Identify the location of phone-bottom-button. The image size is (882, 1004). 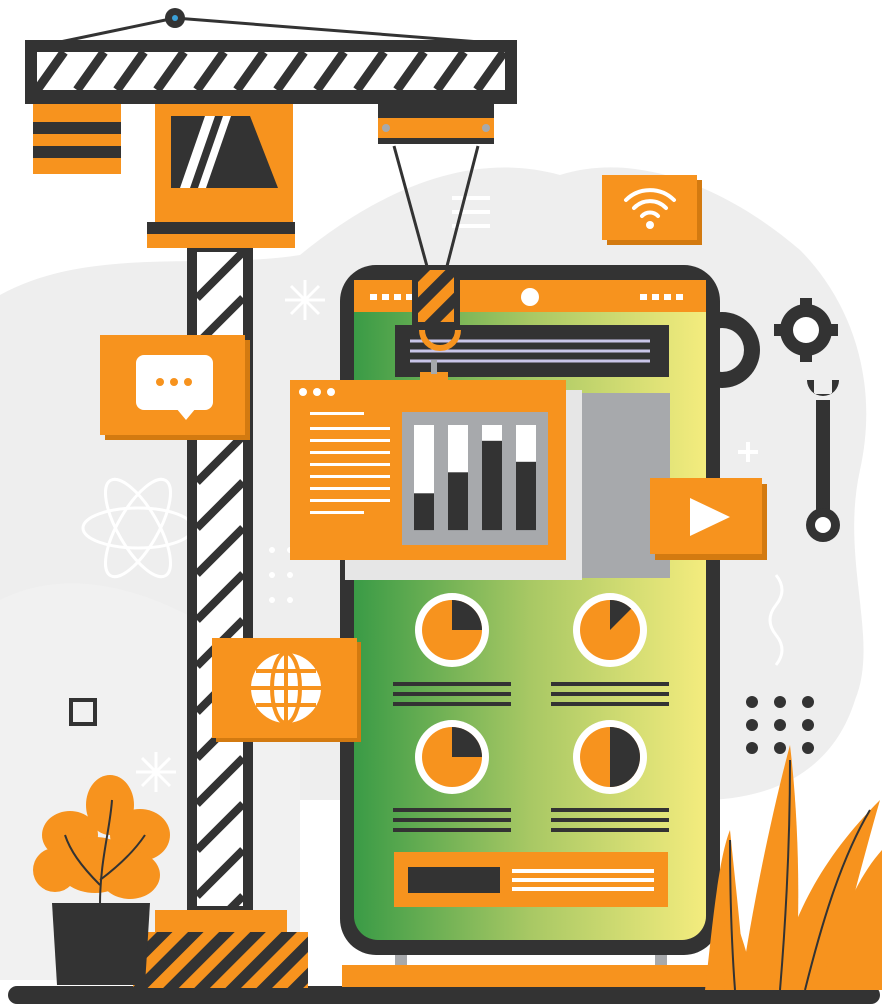
(531, 879).